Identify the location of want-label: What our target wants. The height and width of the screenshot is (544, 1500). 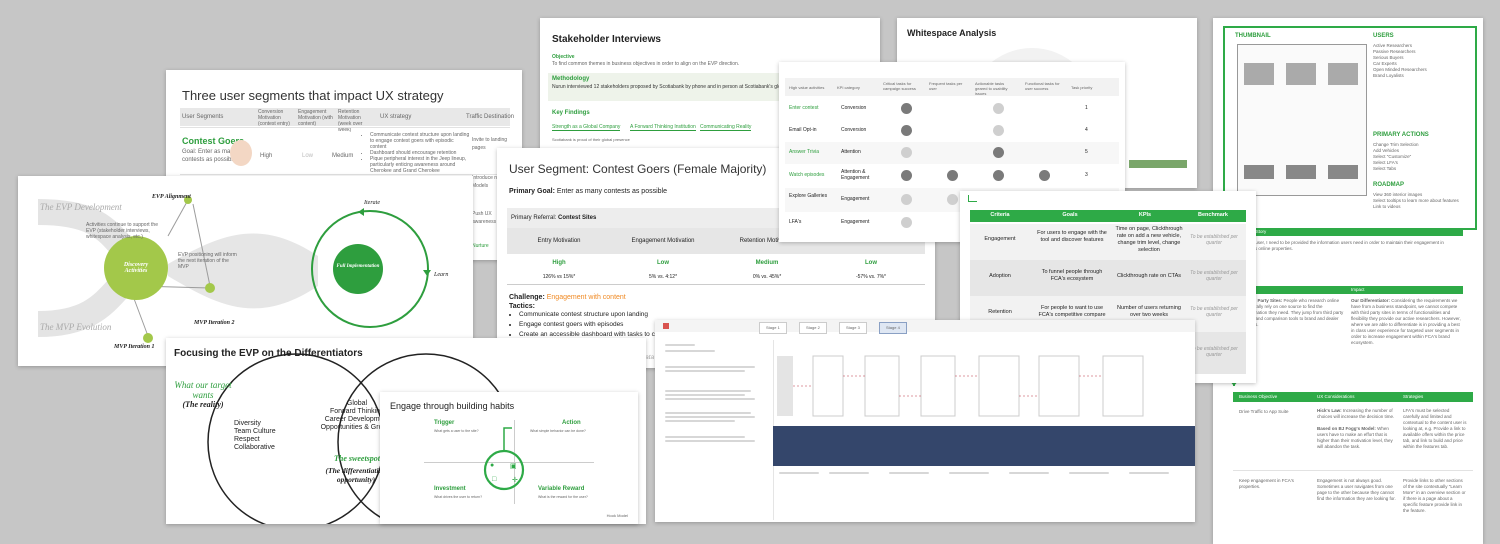
(203, 390).